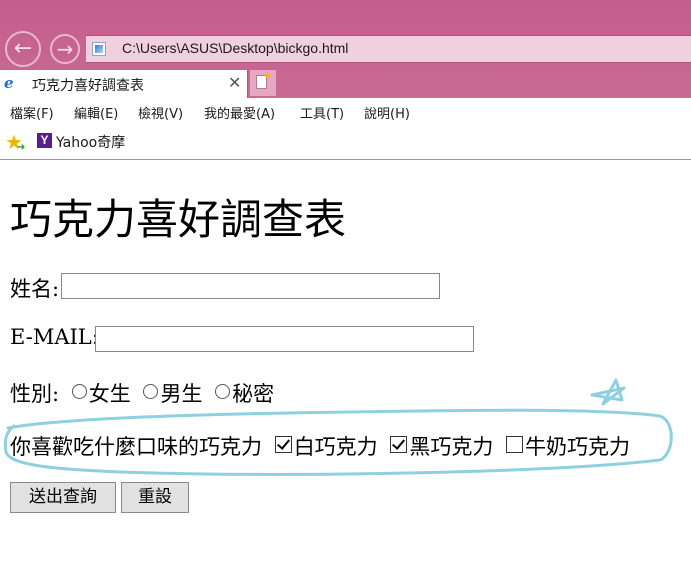 The width and height of the screenshot is (691, 580). What do you see at coordinates (79, 391) in the screenshot?
I see `radio-female` at bounding box center [79, 391].